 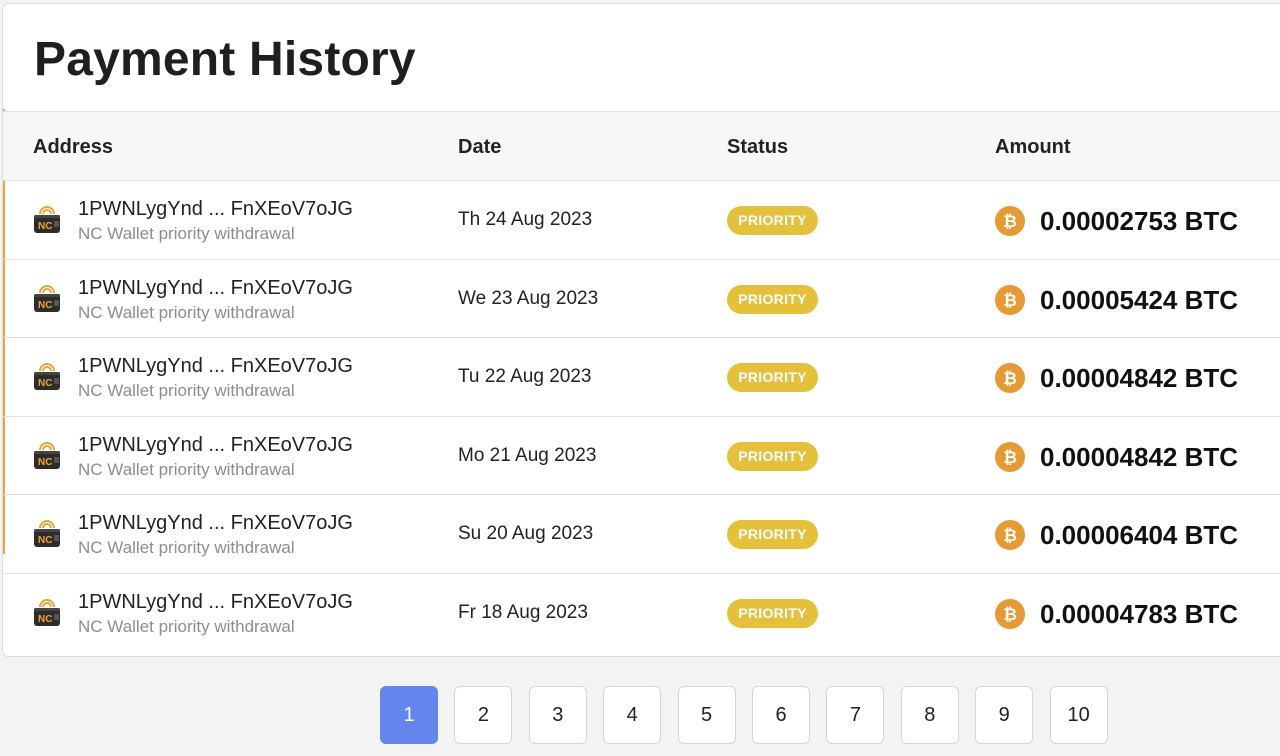 What do you see at coordinates (525, 376) in the screenshot?
I see `row-date: Tu 22 Aug 2023` at bounding box center [525, 376].